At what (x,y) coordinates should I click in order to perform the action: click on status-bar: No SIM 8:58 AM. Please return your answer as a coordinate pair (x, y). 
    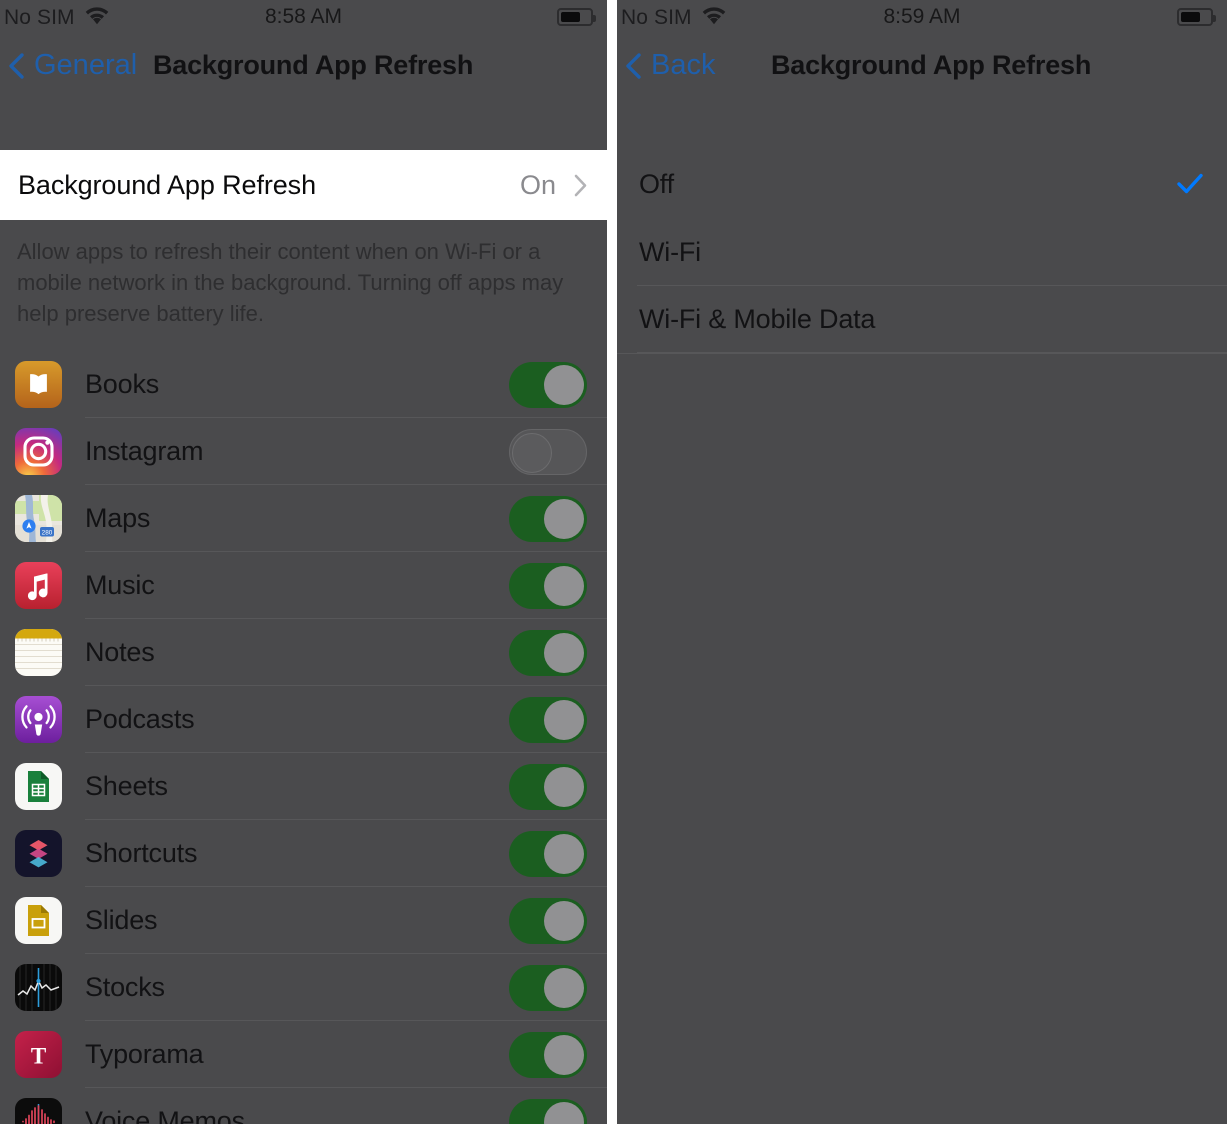
    Looking at the image, I should click on (303, 17).